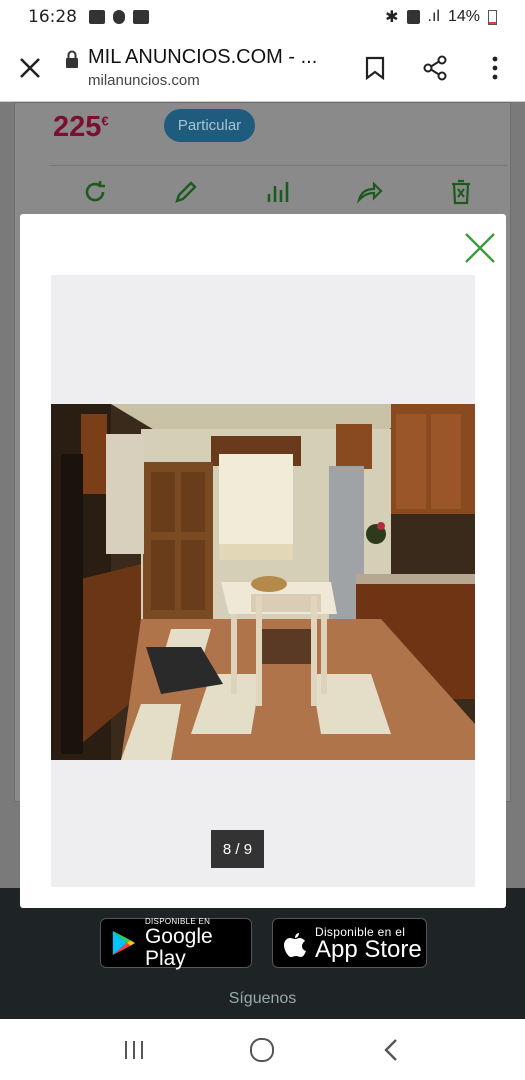  I want to click on home-icon, so click(262, 1050).